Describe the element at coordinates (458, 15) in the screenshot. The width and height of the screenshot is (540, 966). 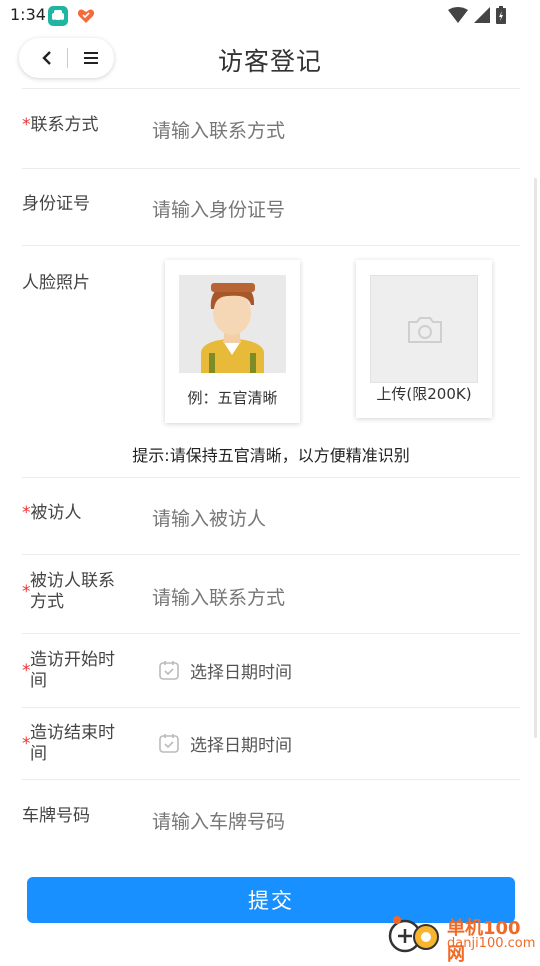
I see `wifi-icon` at that location.